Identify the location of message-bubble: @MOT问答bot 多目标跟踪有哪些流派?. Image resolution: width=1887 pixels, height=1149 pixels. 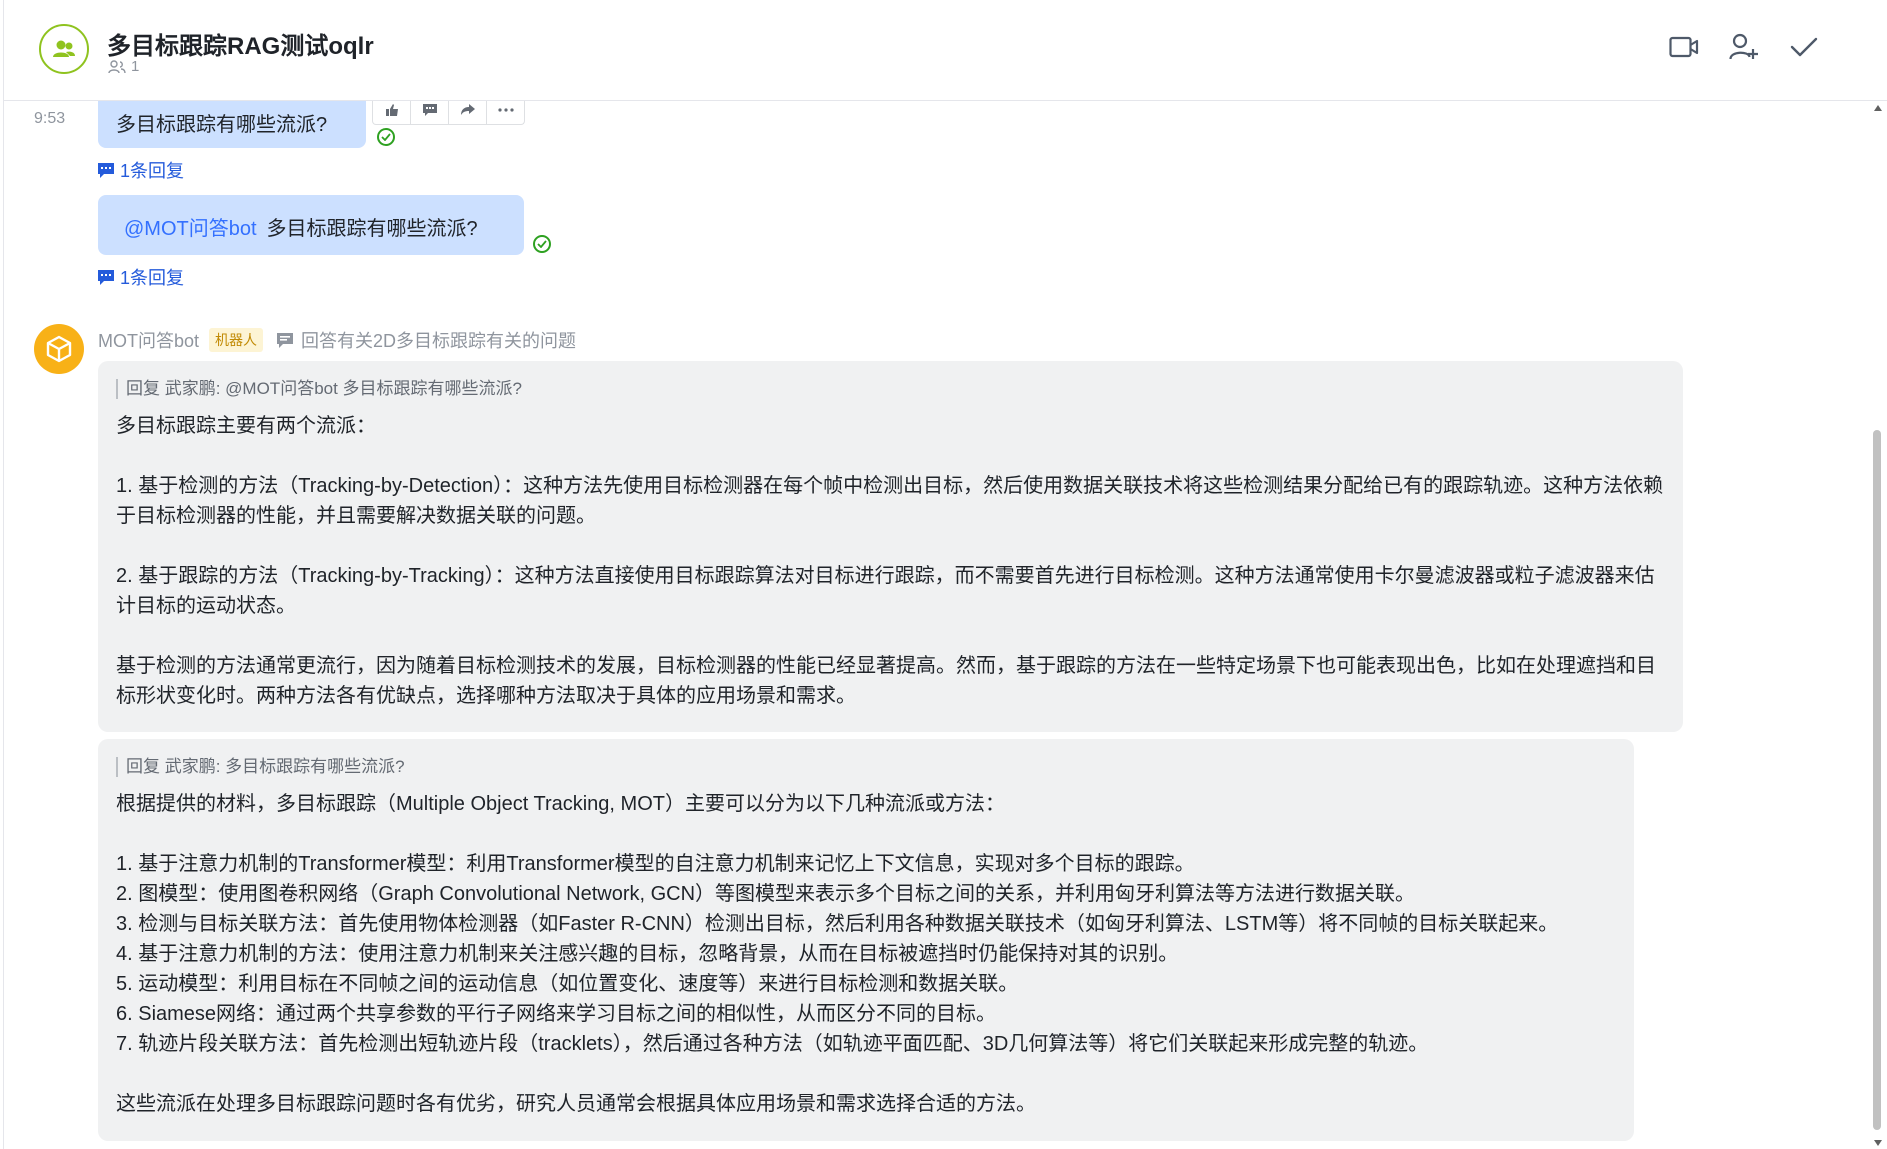
(311, 225).